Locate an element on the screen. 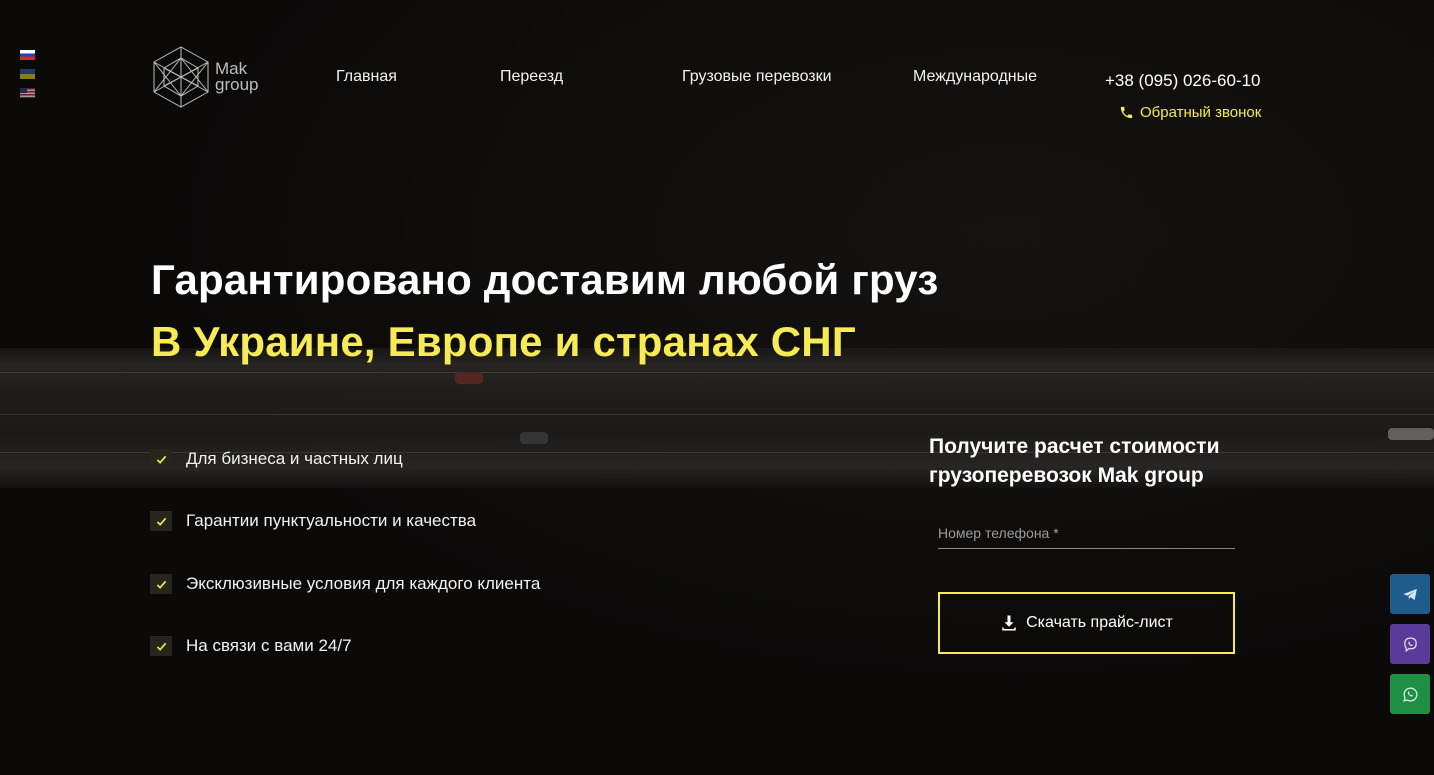  whatsapp-button is located at coordinates (1410, 694).